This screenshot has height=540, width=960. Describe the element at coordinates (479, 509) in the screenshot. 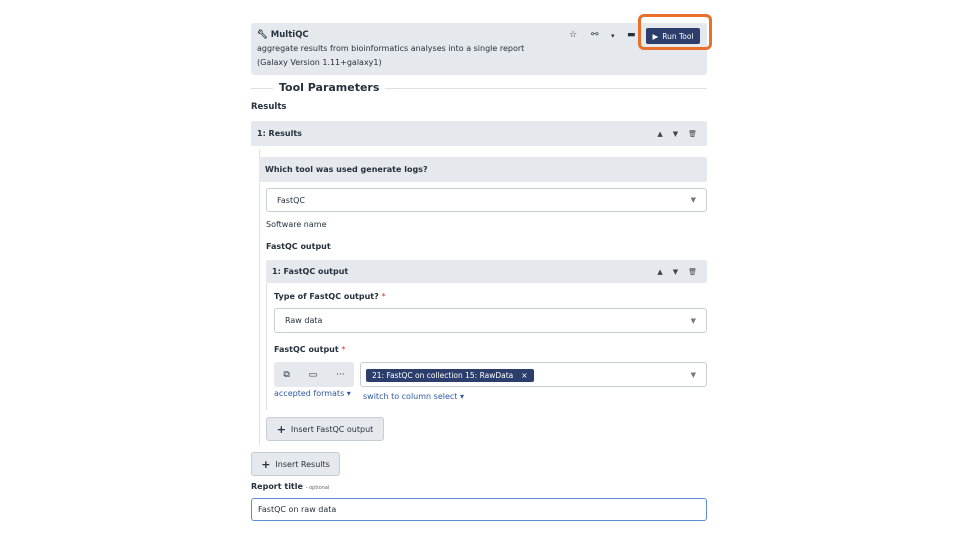

I see `report-title-input: FastQC on raw data` at that location.